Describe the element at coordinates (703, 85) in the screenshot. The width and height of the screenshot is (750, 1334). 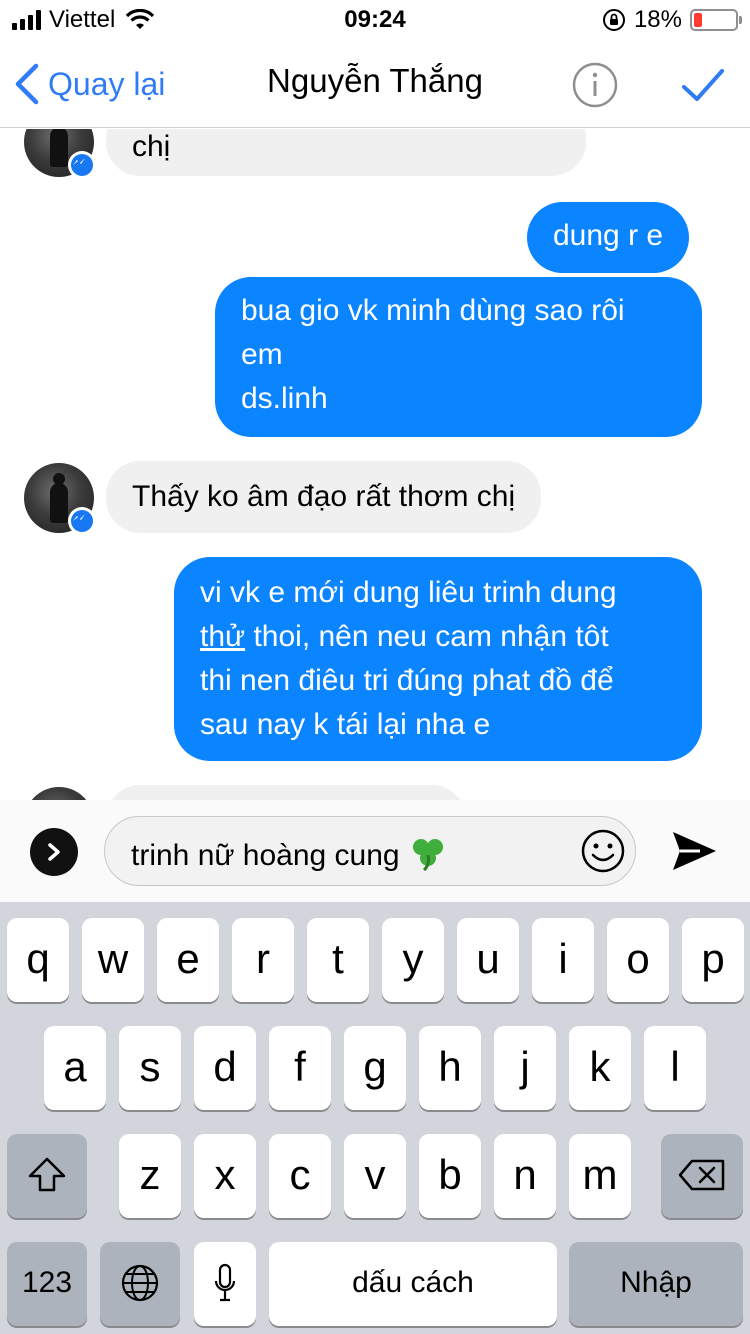
I see `checkmark-icon` at that location.